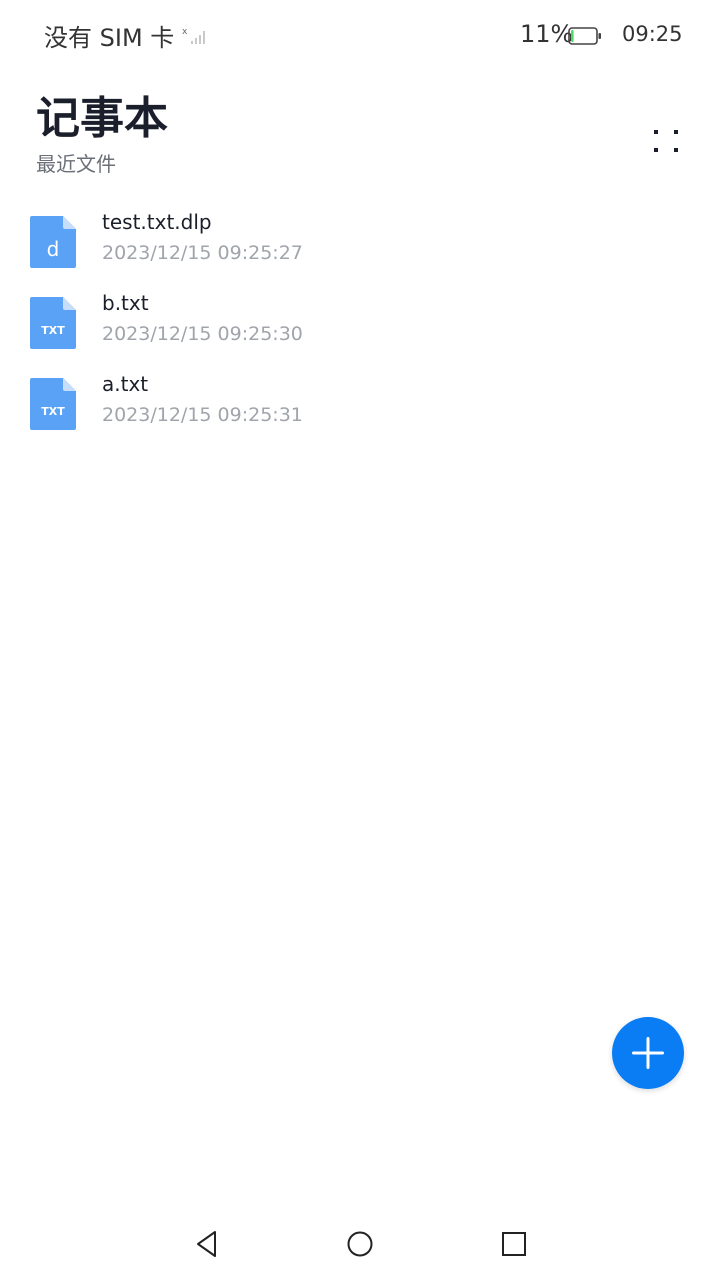 Image resolution: width=720 pixels, height=1280 pixels. What do you see at coordinates (202, 415) in the screenshot?
I see `file-modified-time: 2023/12/15 09:25:31` at bounding box center [202, 415].